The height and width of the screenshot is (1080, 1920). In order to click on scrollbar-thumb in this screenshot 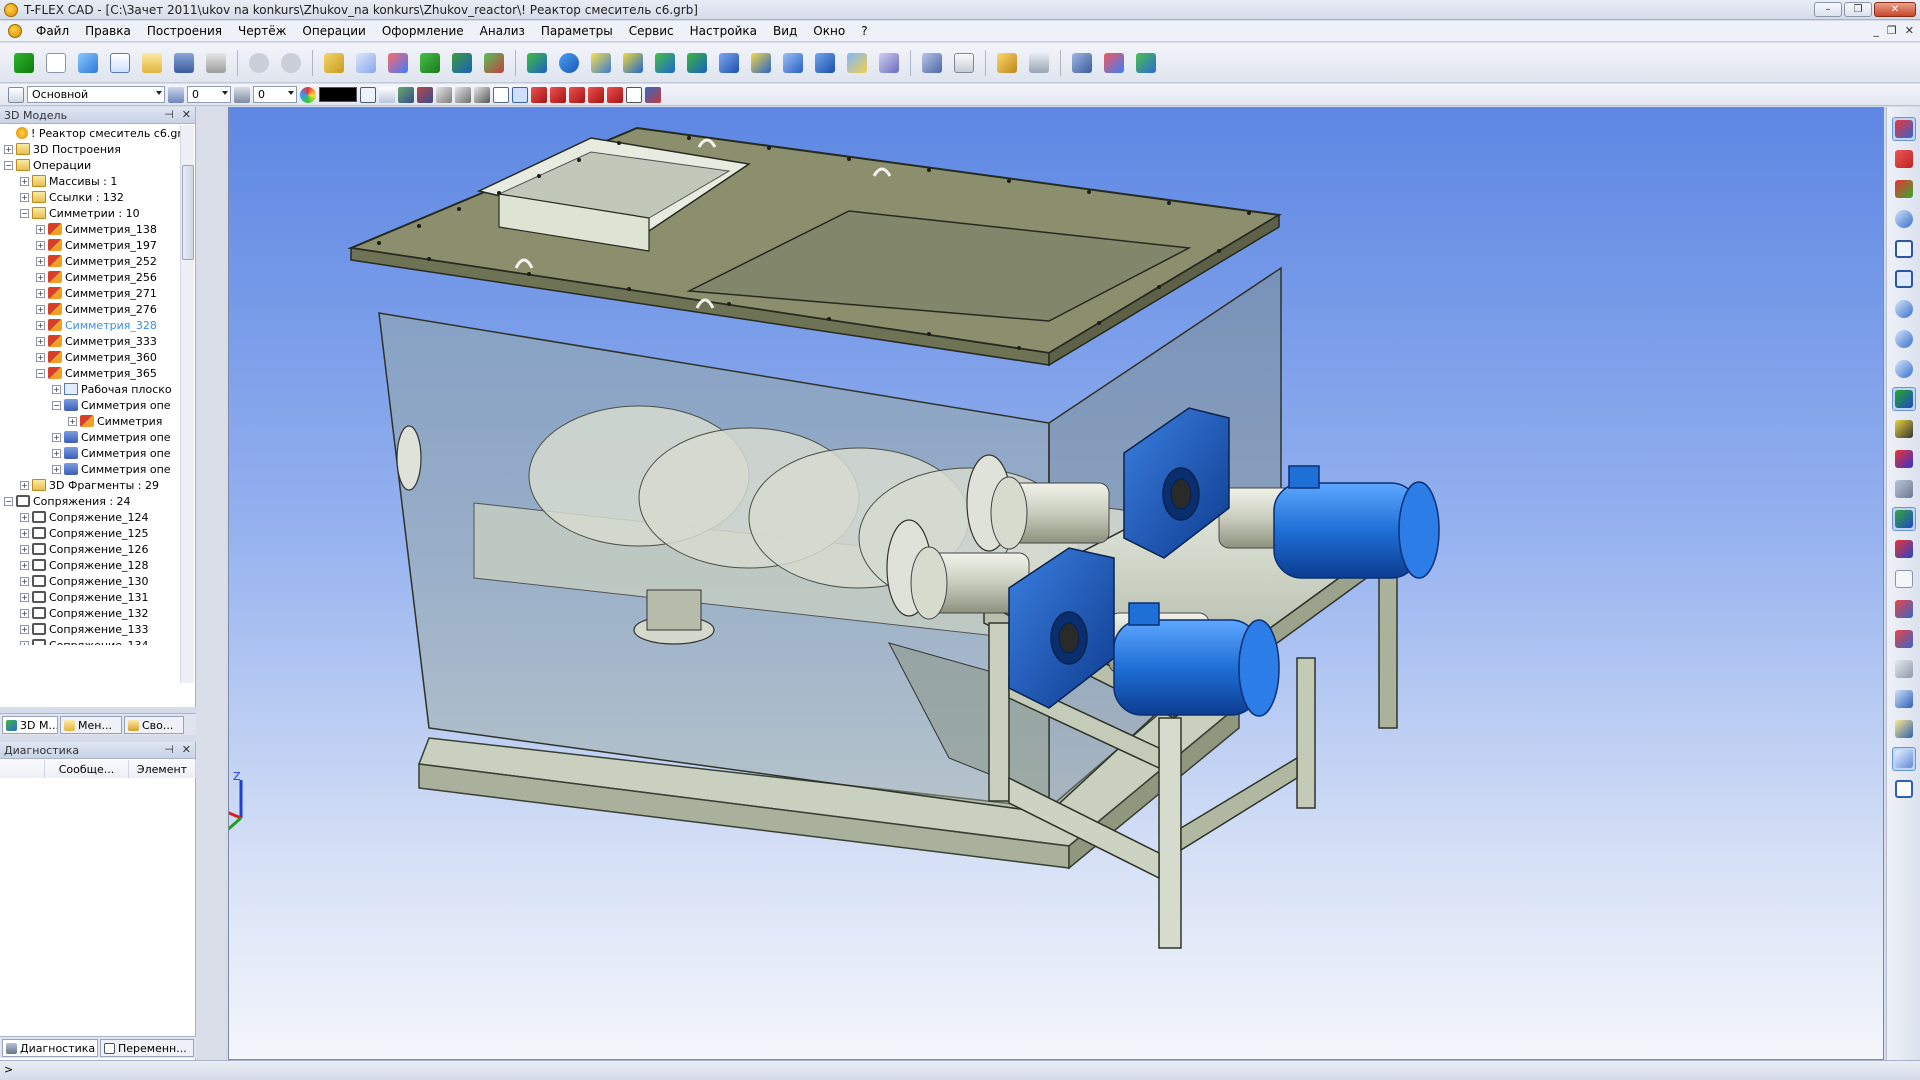, I will do `click(188, 212)`.